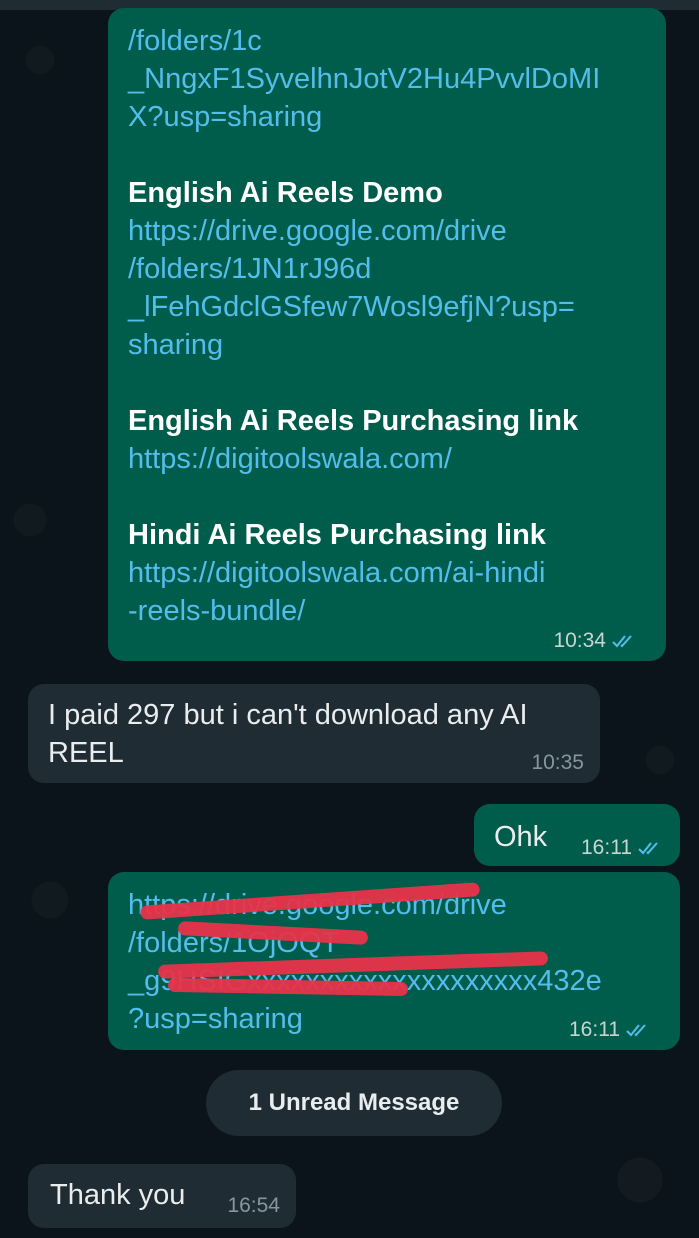 The image size is (699, 1238). Describe the element at coordinates (387, 79) in the screenshot. I see `message-link: _NngxF1SyvelhnJotV2Hu4PvvlDoMI` at that location.